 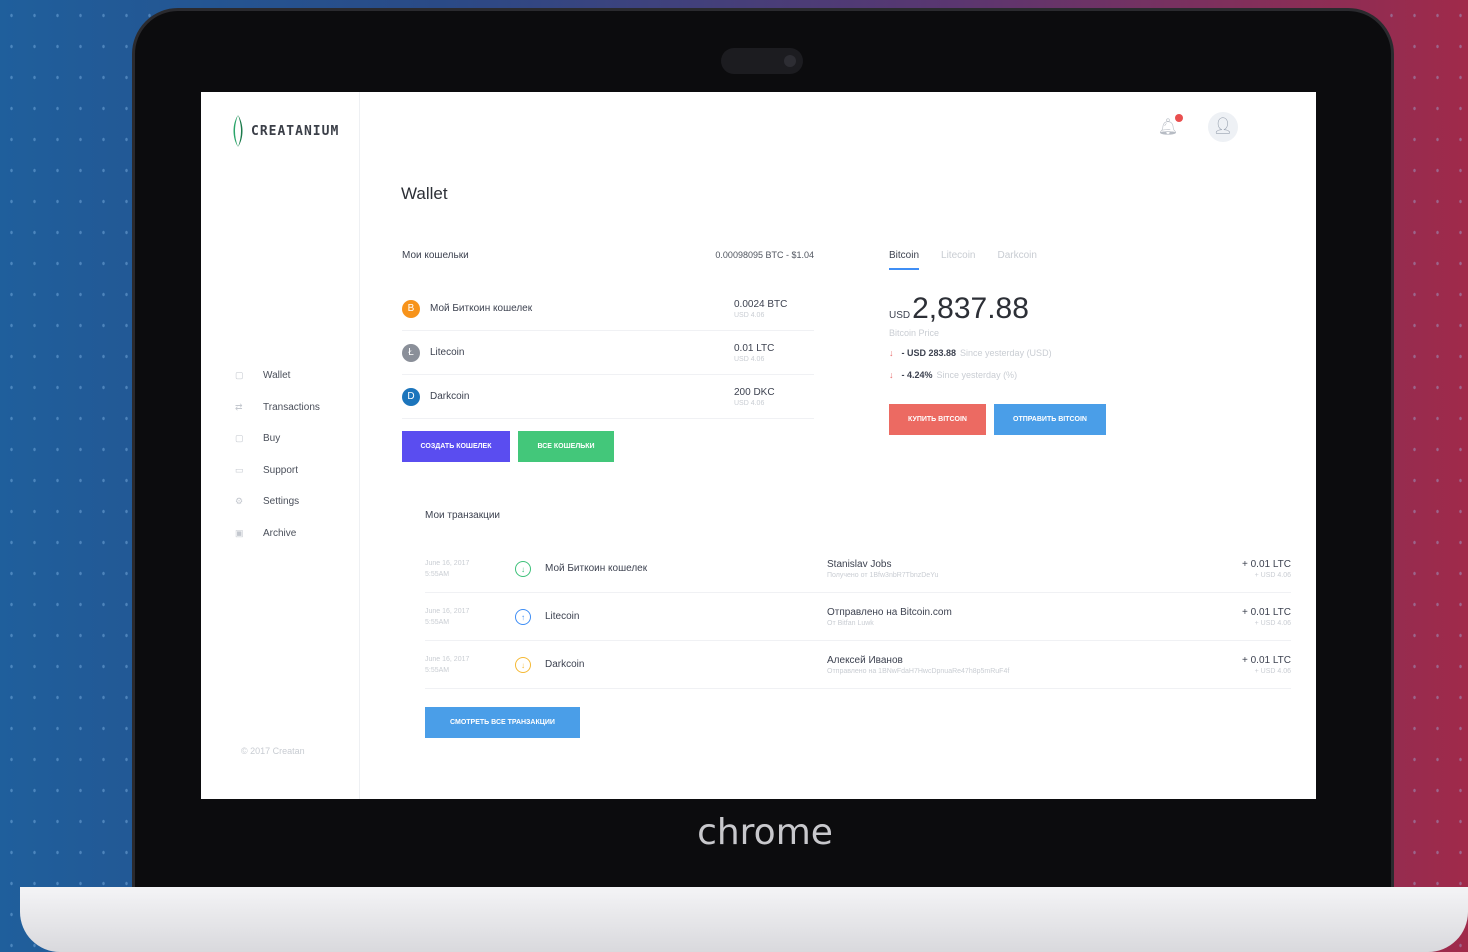 I want to click on view-all-transactions-button: СМОТРЕТЬ ВСЕ ТРАНЗАКЦИИ, so click(x=502, y=722).